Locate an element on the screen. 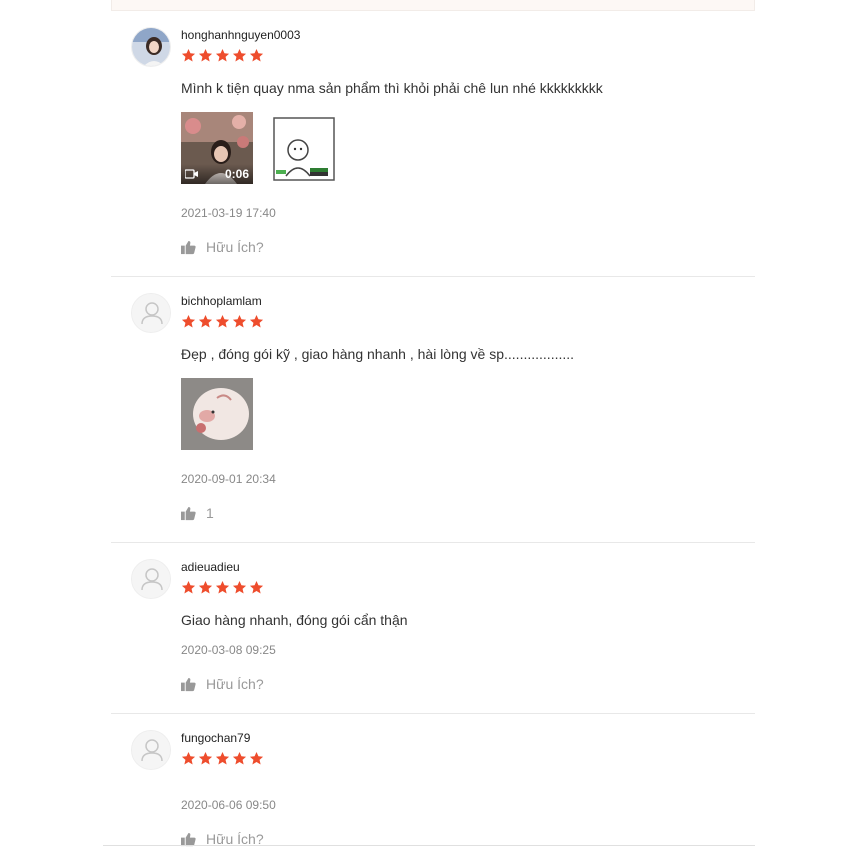 Image resolution: width=859 pixels, height=859 pixels. review-comment: Giao hàng nhanh, đóng gói cẩn thận is located at coordinates (294, 620).